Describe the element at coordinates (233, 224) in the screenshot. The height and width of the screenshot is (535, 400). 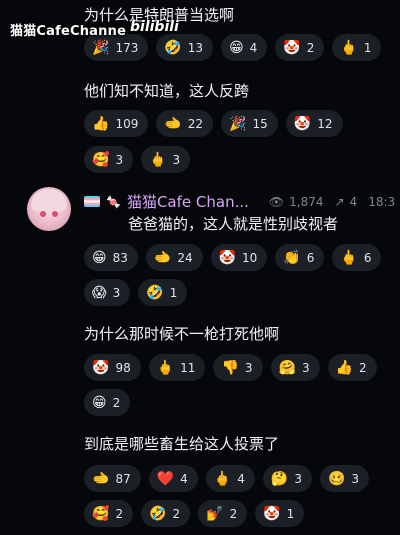
I see `message-text: 爸爸猫的，这人就是性别歧视者` at that location.